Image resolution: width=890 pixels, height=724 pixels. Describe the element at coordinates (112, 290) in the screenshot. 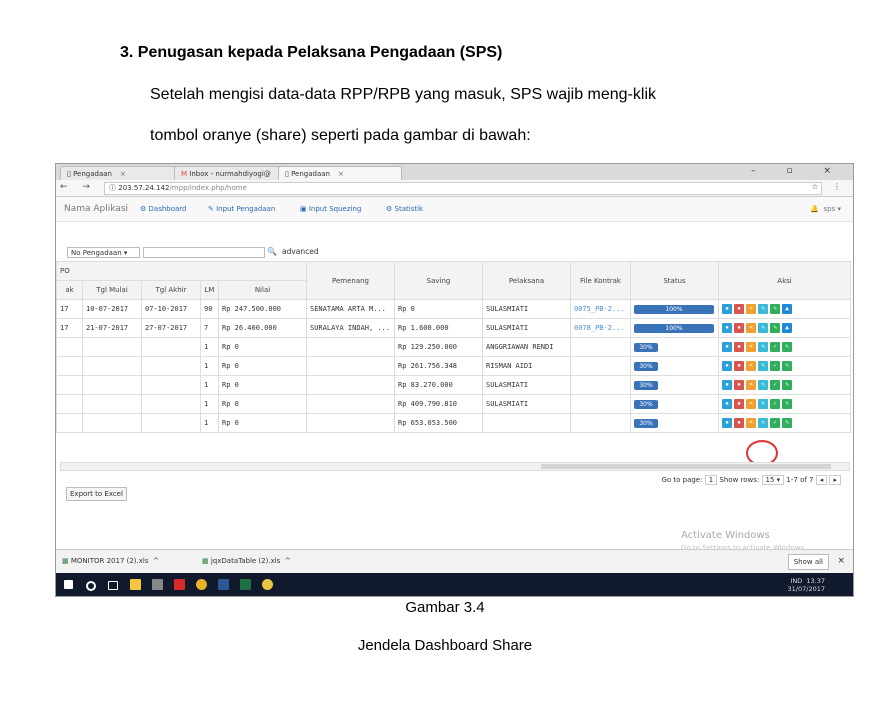

I see `col-header-tgl-mulai: Tgl Mulai` at that location.